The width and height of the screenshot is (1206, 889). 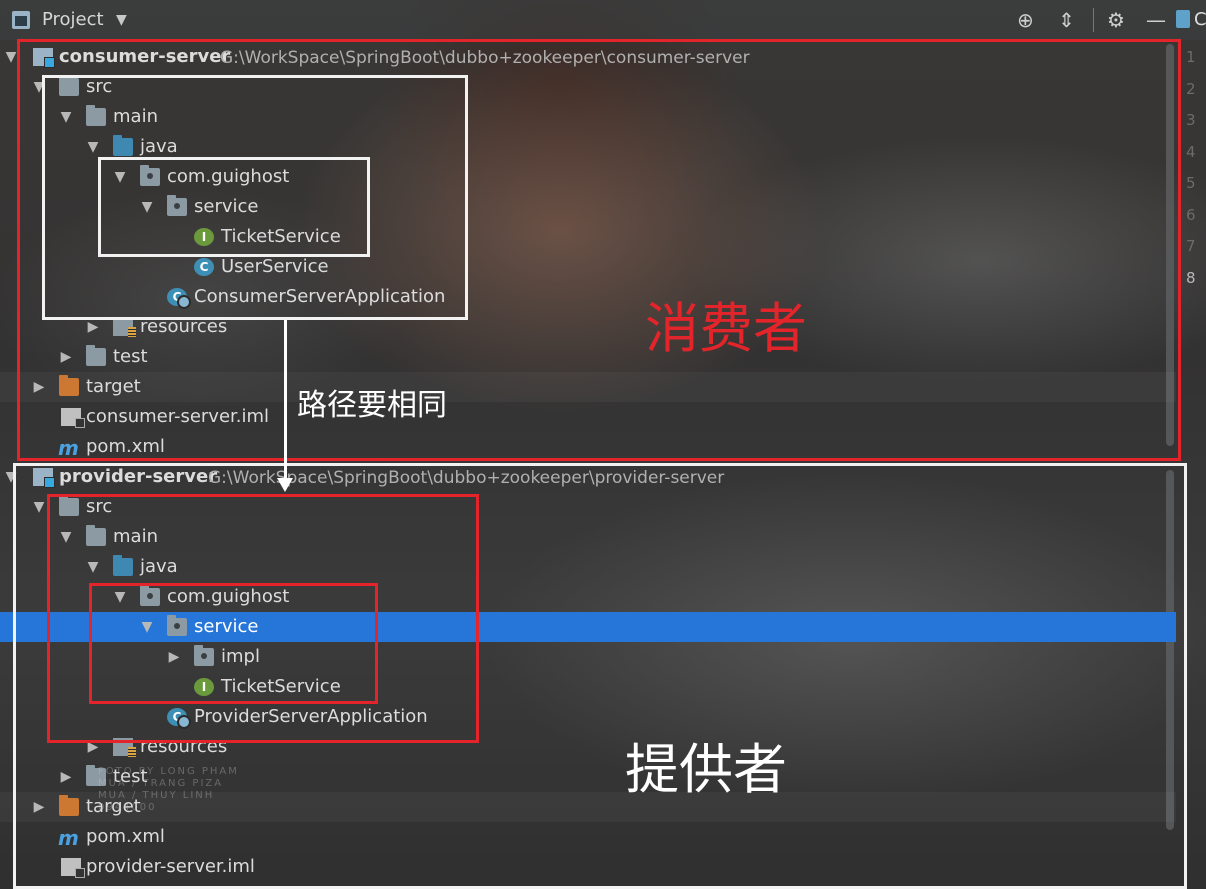 I want to click on class-file-icon, so click(x=1183, y=19).